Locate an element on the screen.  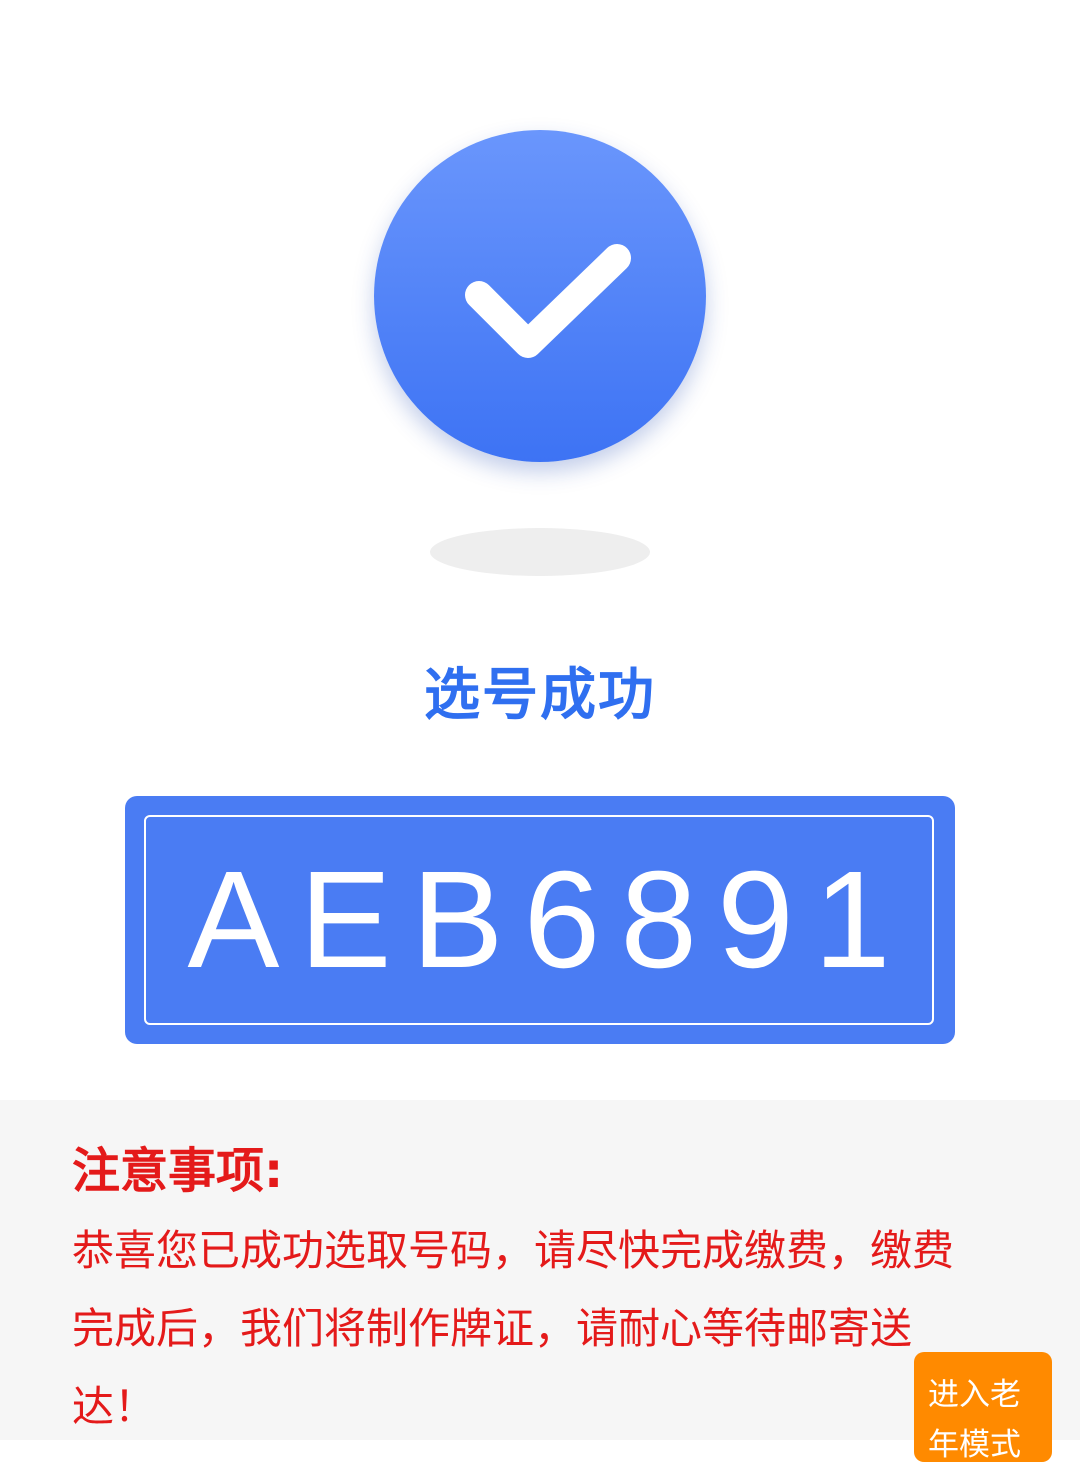
icon-shadow is located at coordinates (540, 552).